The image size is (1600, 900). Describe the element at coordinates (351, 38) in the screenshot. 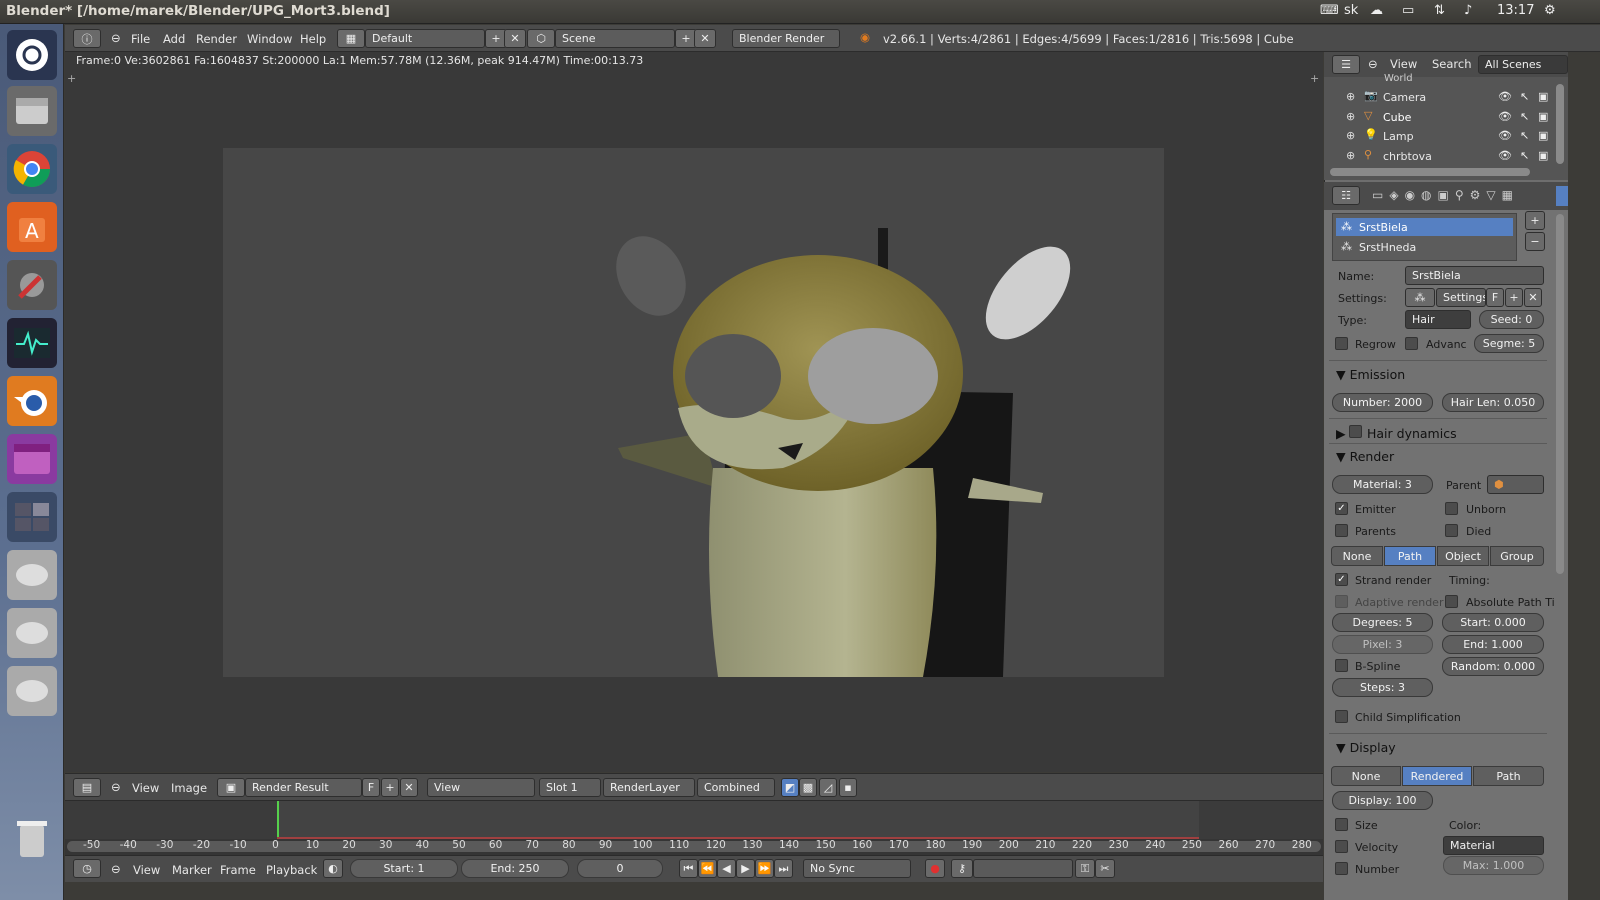

I see `layout-icon: ▦` at that location.